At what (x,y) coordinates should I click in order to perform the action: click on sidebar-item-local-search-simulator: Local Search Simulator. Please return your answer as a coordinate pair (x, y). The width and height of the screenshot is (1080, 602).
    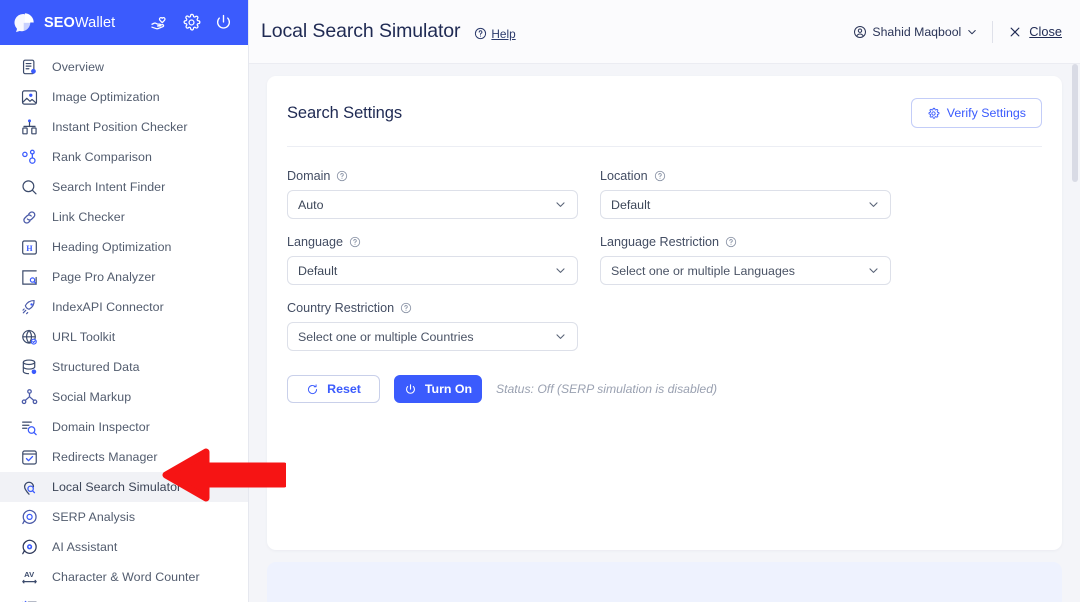
    Looking at the image, I should click on (124, 487).